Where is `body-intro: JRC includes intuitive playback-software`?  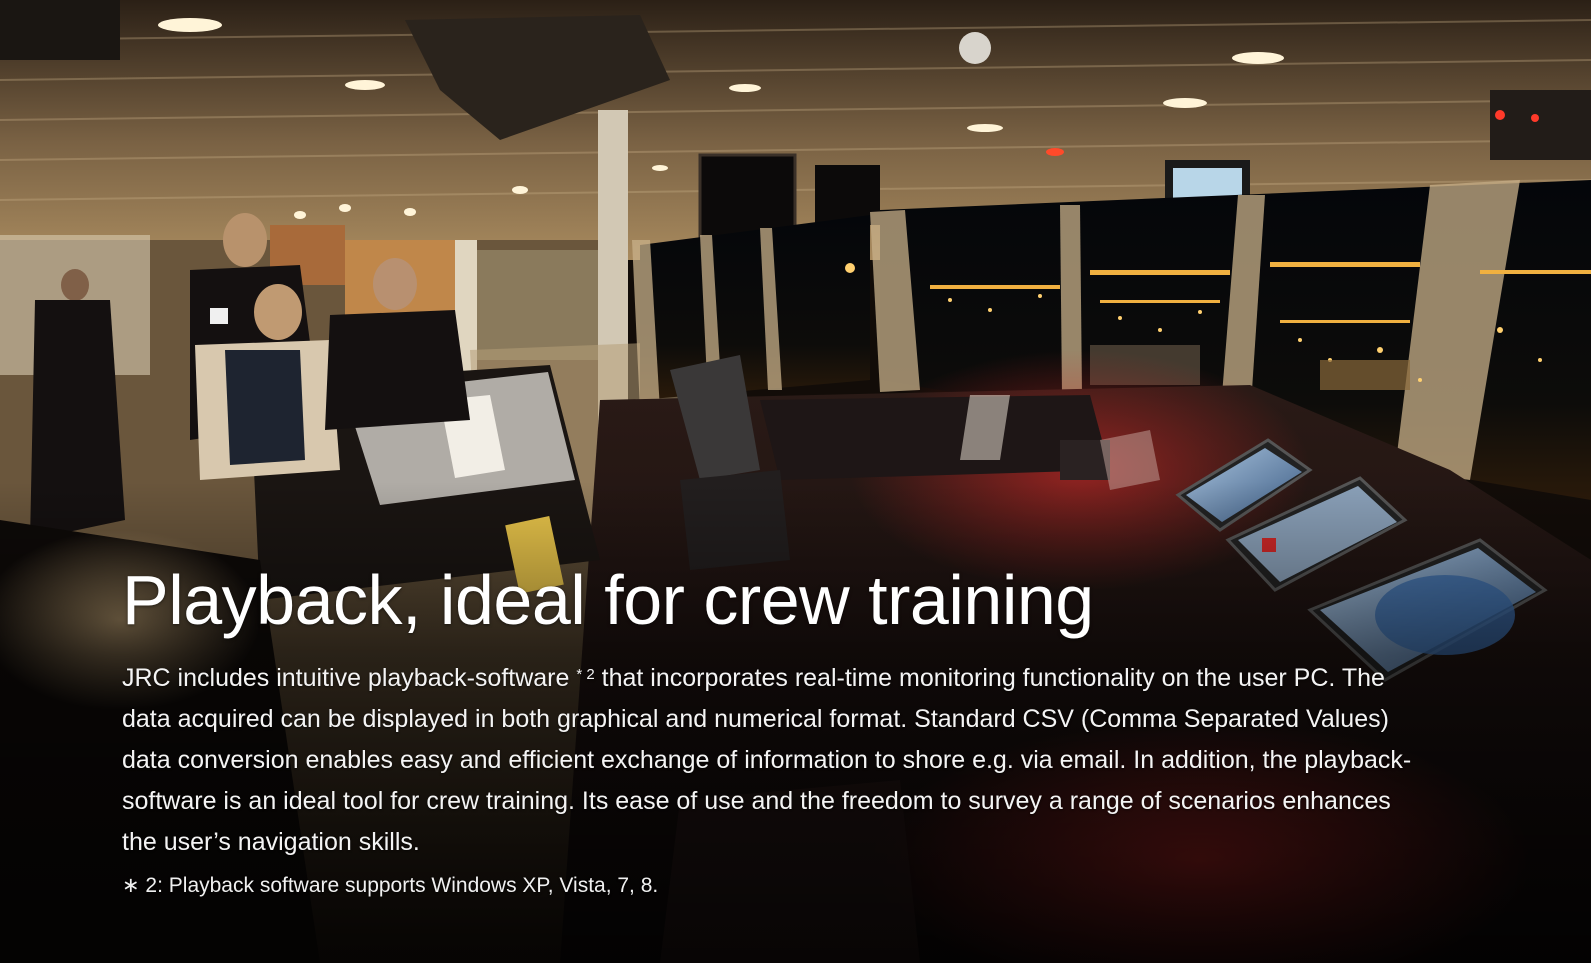 body-intro: JRC includes intuitive playback-software is located at coordinates (349, 678).